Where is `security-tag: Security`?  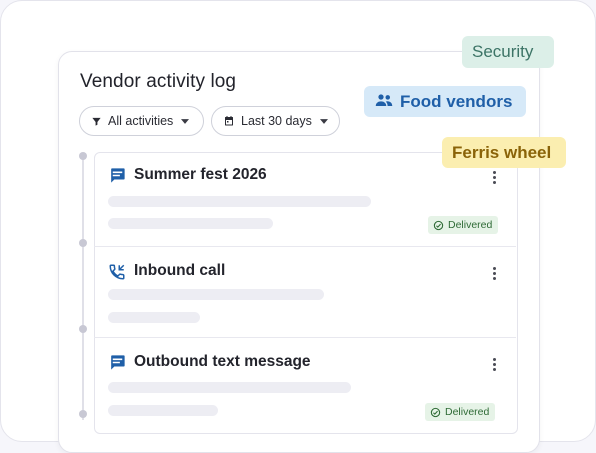
security-tag: Security is located at coordinates (508, 52).